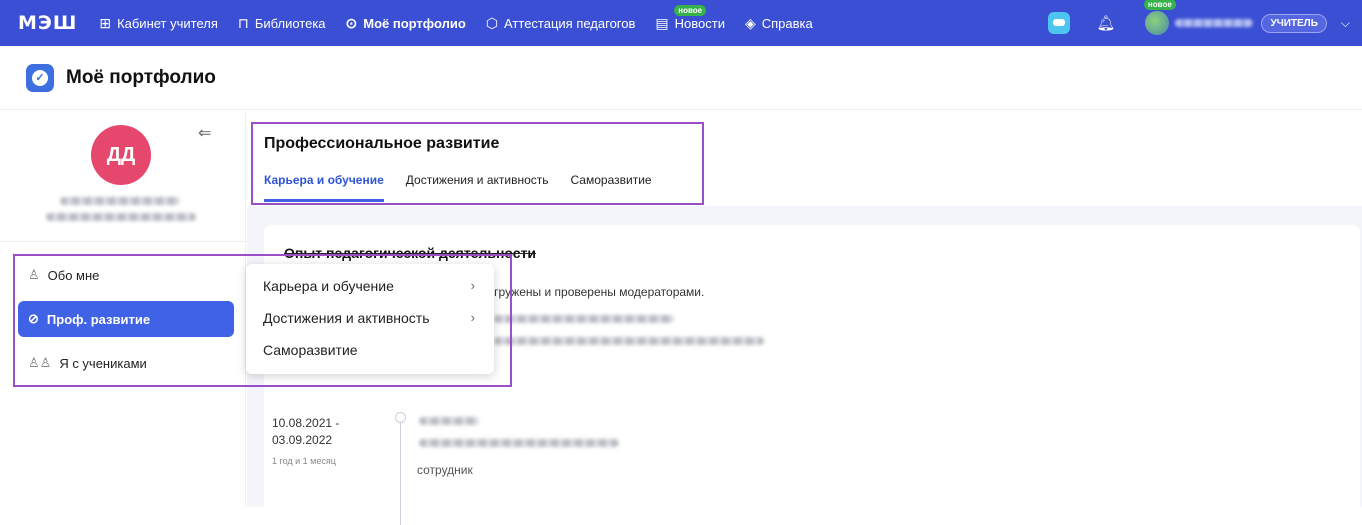 The width and height of the screenshot is (1362, 525). Describe the element at coordinates (290, 23) in the screenshot. I see `nav-library-label: Библиотека` at that location.